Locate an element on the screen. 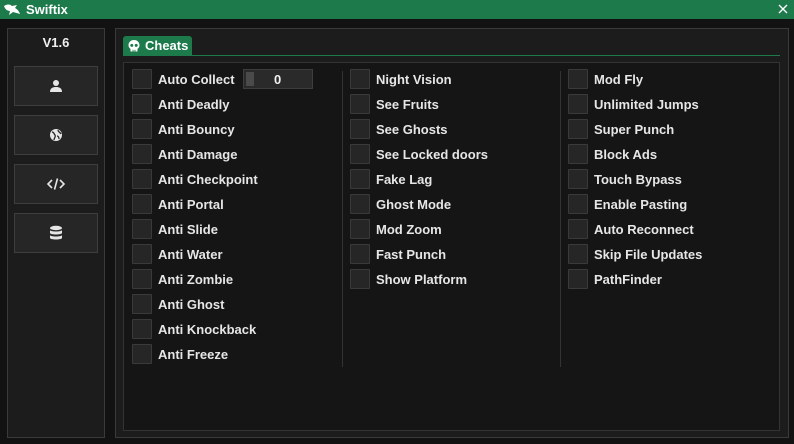  cheat-anti-deadly: Anti Deadly is located at coordinates (181, 104).